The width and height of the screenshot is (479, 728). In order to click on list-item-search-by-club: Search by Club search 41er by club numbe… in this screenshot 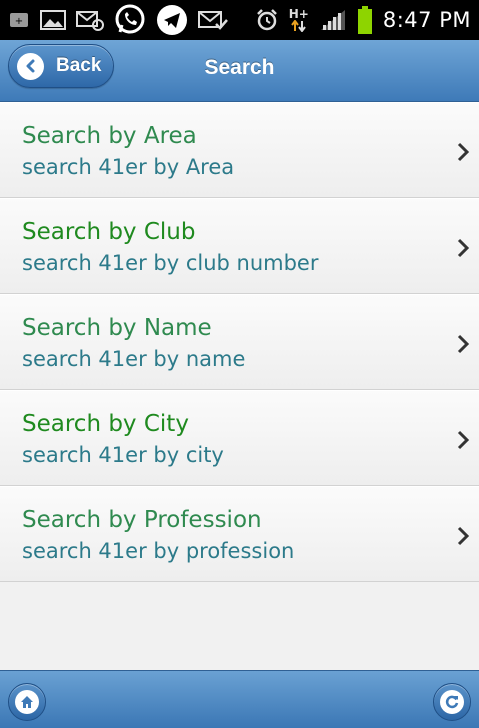, I will do `click(239, 246)`.